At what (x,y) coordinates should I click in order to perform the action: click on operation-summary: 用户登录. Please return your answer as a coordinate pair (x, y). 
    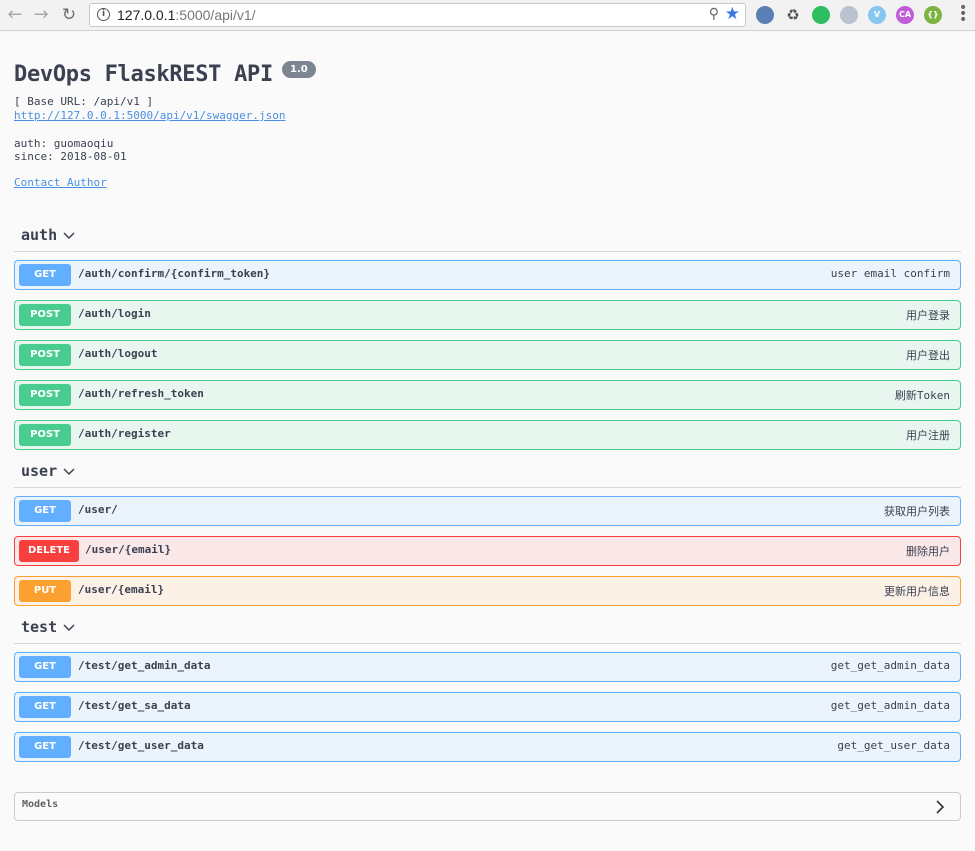
    Looking at the image, I should click on (928, 315).